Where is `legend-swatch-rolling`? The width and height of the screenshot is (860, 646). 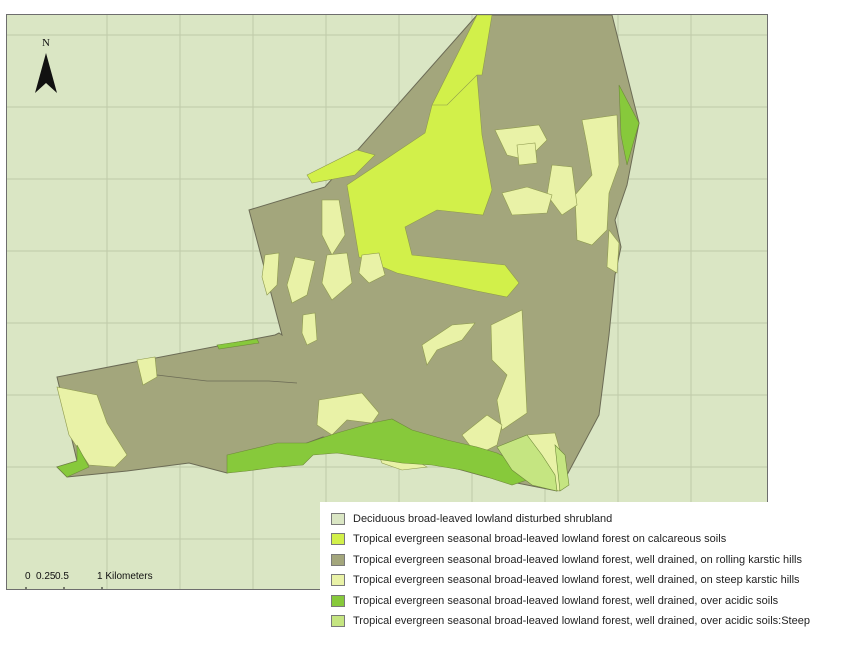
legend-swatch-rolling is located at coordinates (338, 560).